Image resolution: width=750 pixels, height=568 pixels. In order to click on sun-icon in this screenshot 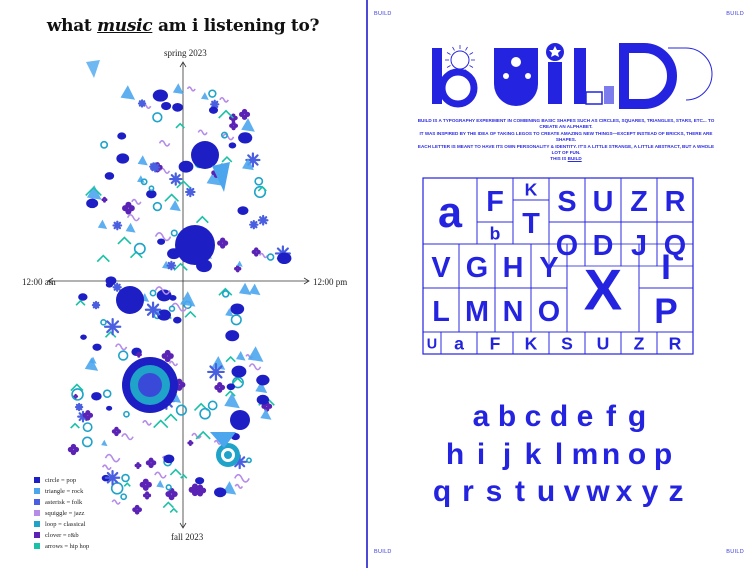, I will do `click(460, 60)`.